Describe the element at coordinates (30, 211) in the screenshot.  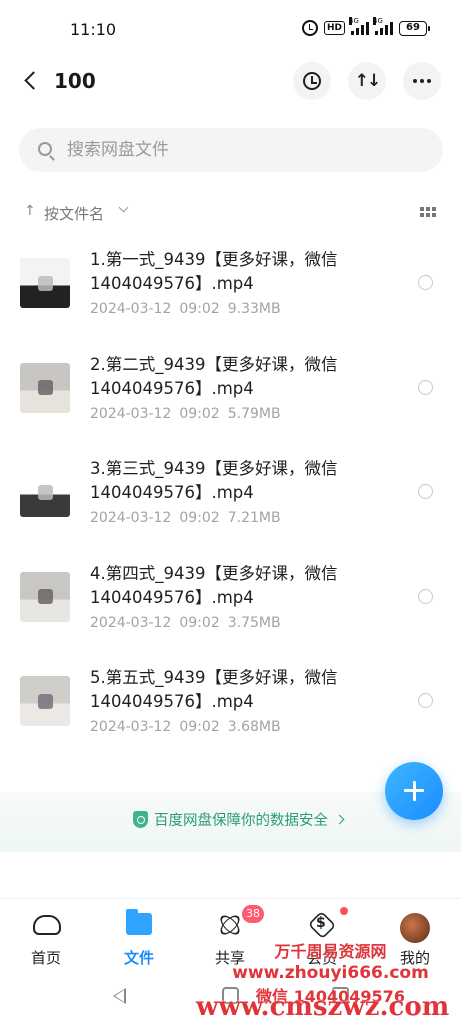
I see `sort-direction-icon: ↑` at that location.